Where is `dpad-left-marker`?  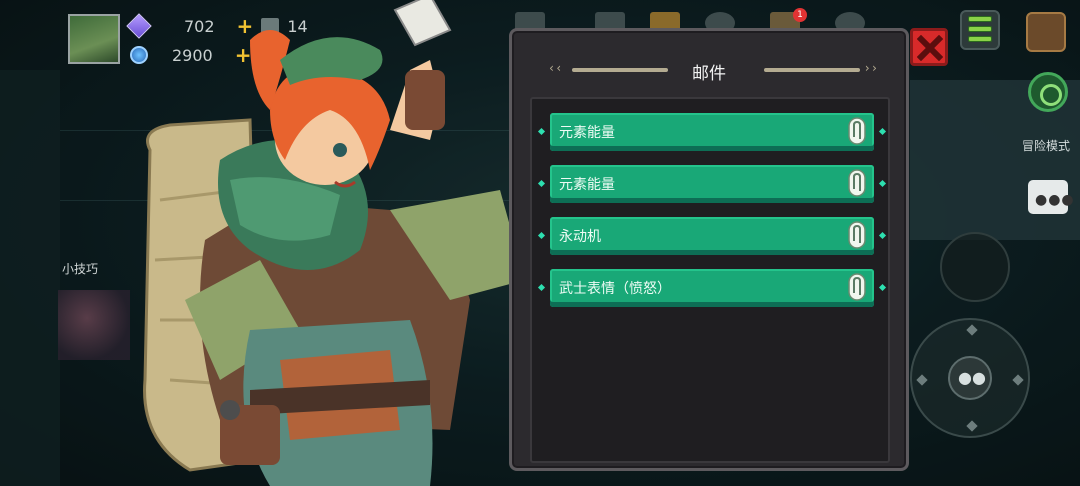
dpad-left-marker is located at coordinates (922, 380).